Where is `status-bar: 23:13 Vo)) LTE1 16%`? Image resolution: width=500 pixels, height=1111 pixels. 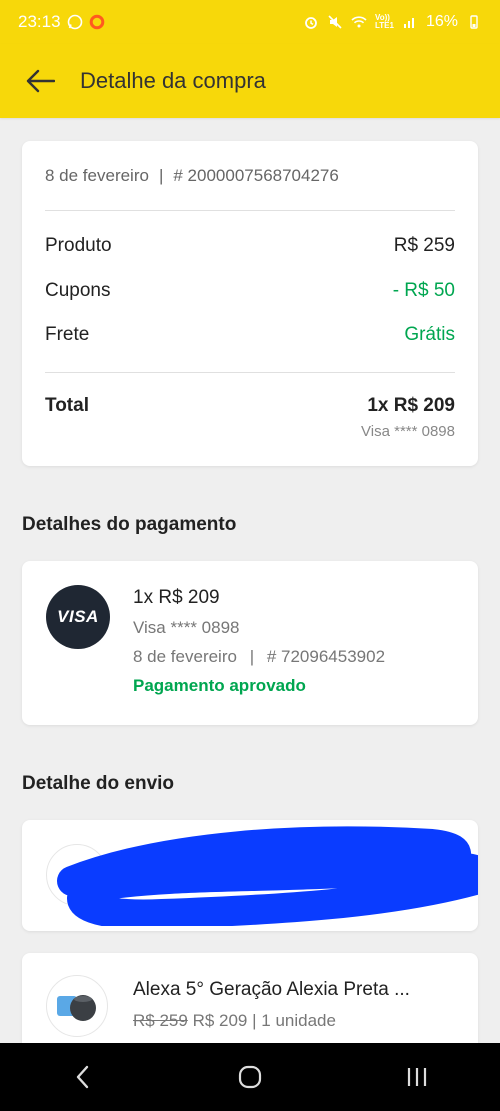
status-bar: 23:13 Vo)) LTE1 16% is located at coordinates (250, 22).